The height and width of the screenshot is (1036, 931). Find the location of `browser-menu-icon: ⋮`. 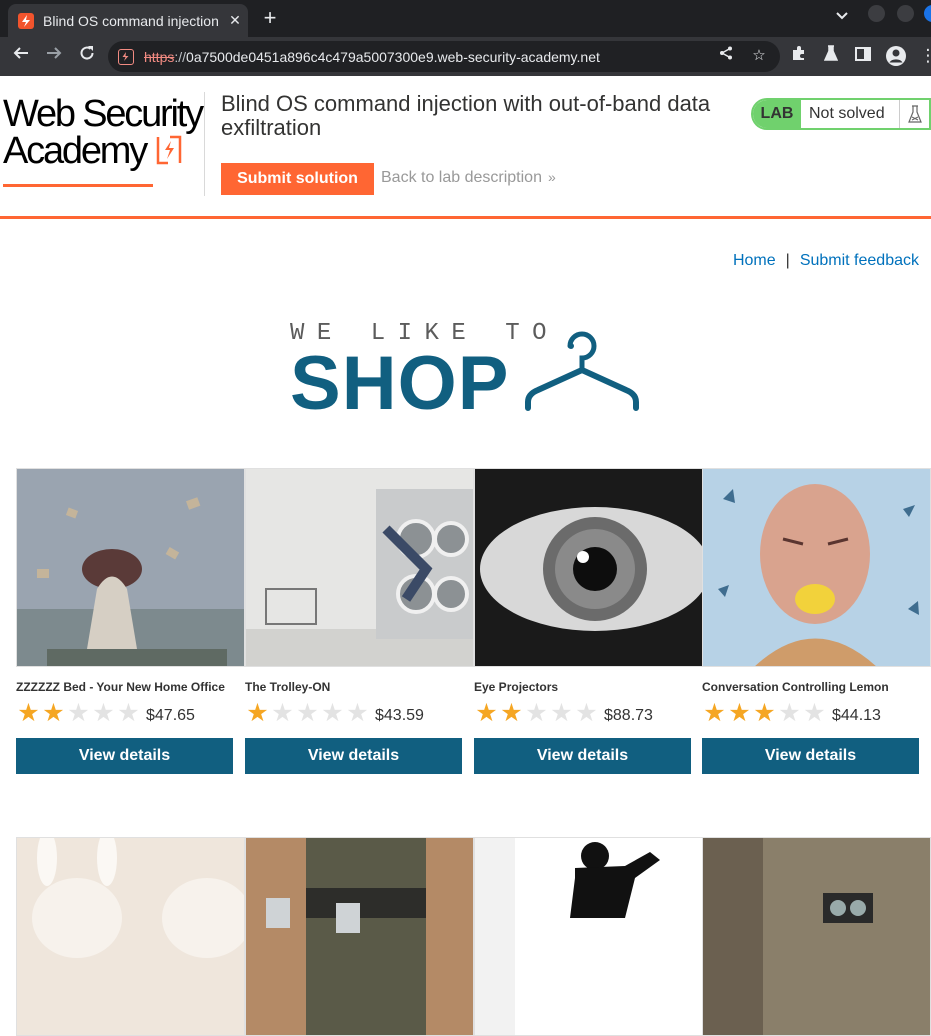

browser-menu-icon: ⋮ is located at coordinates (924, 56).